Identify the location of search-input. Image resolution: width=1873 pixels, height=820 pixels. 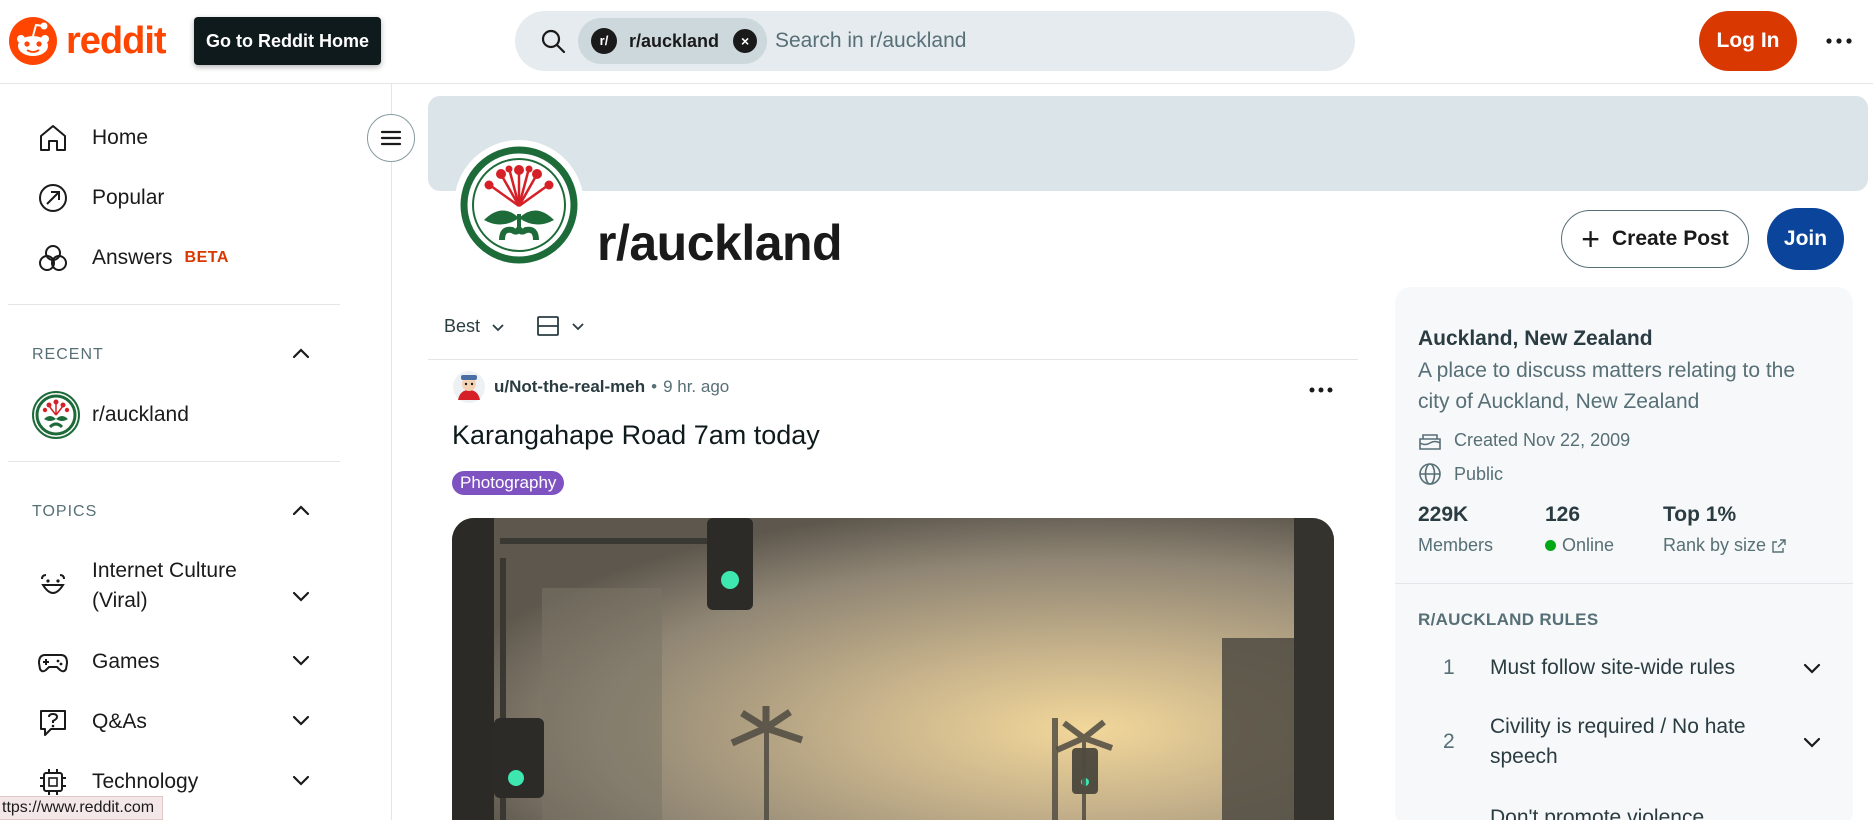
(1055, 41).